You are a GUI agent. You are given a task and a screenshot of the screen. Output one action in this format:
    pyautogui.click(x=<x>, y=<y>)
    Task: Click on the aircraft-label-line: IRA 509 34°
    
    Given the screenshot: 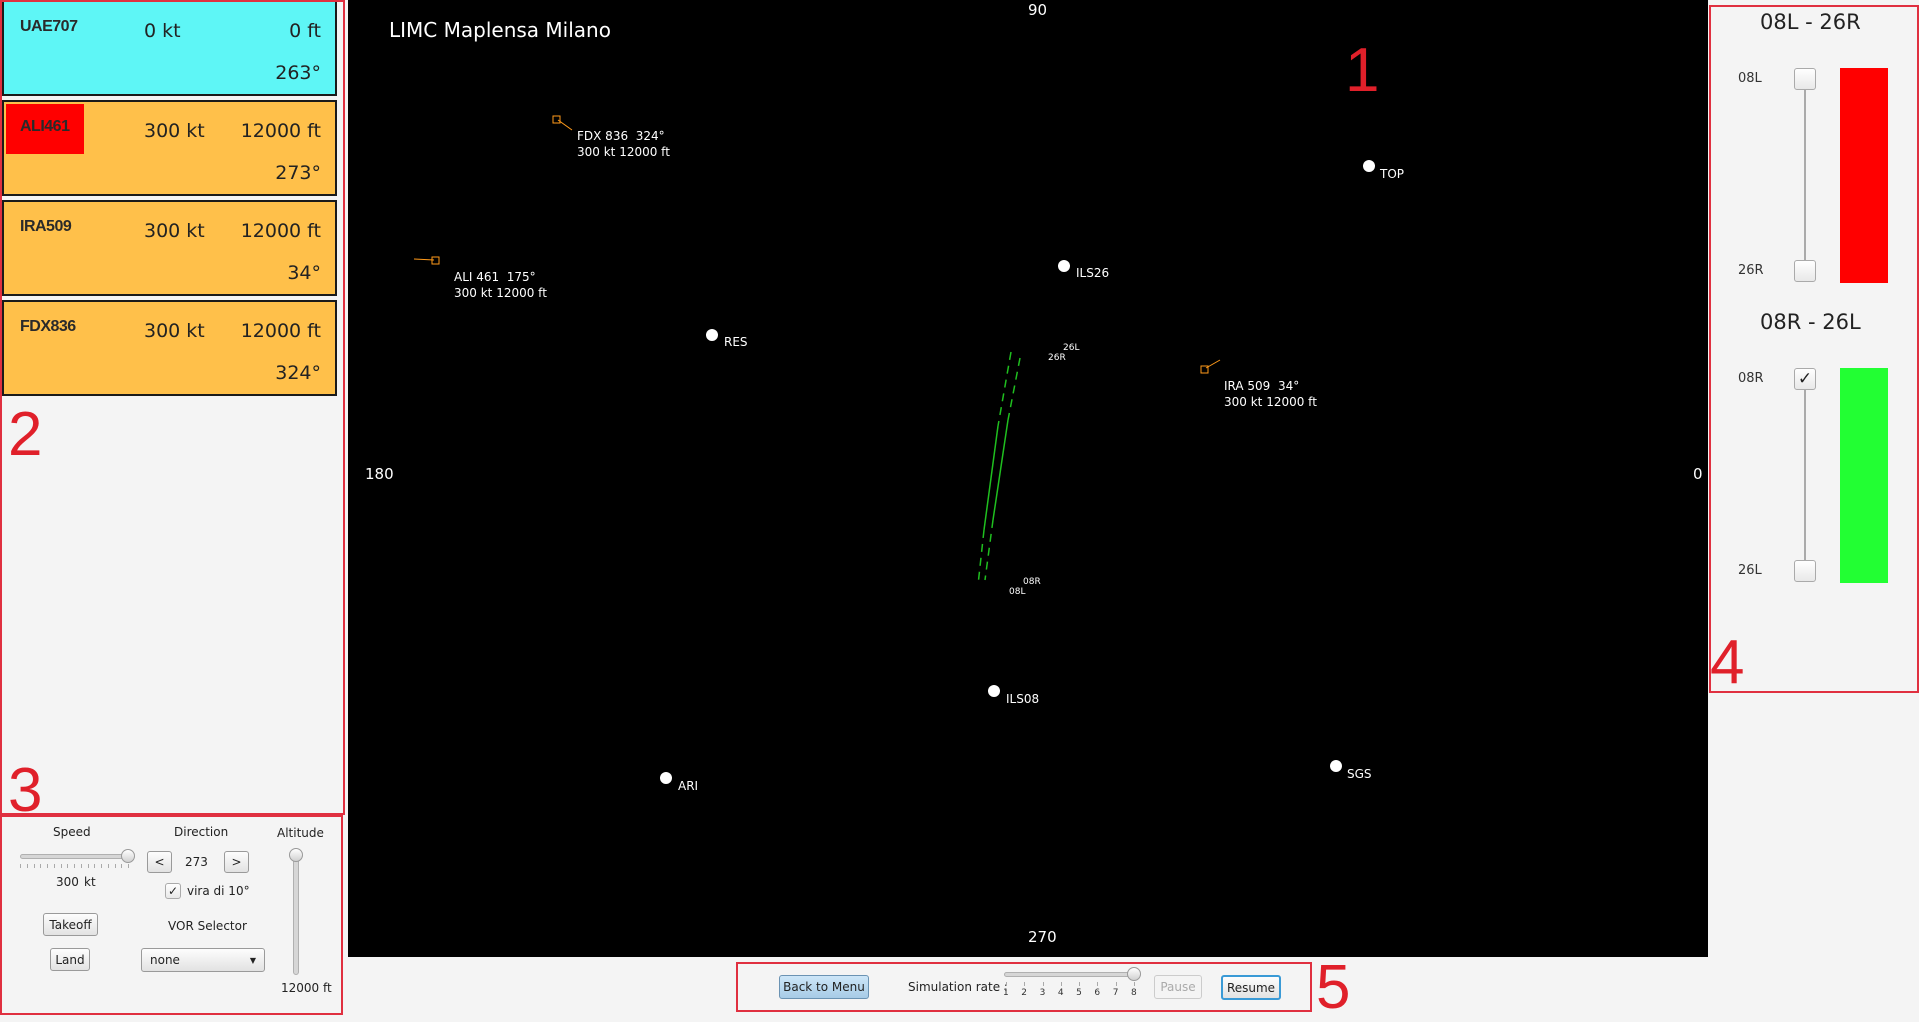 What is the action you would take?
    pyautogui.click(x=1262, y=386)
    